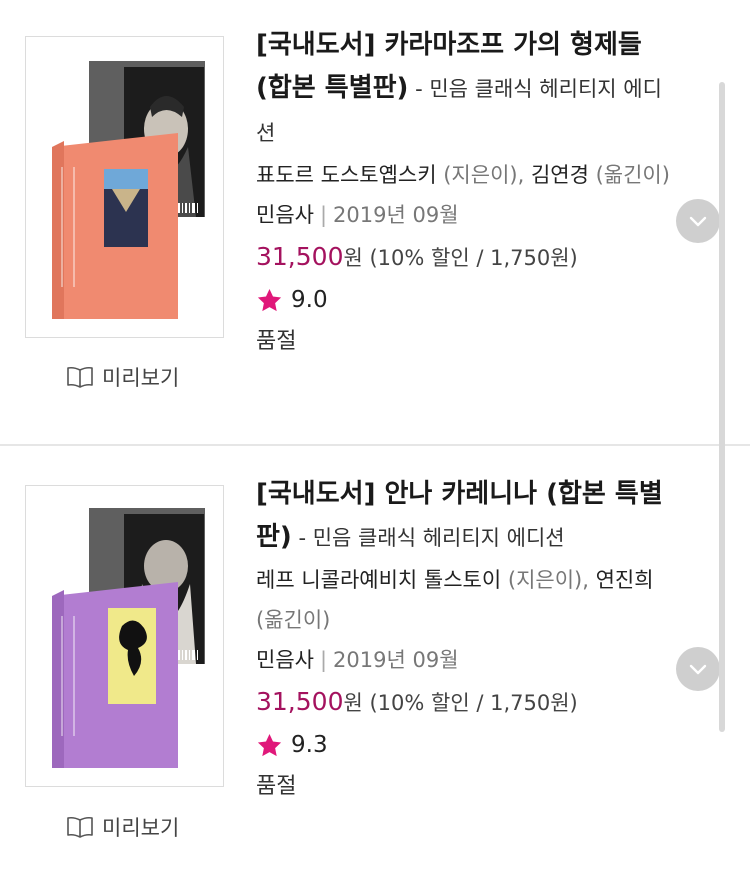 This screenshot has width=750, height=889. What do you see at coordinates (466, 600) in the screenshot?
I see `author-line: 레프 니콜라예비치 톨스토이 (지은이), 연진희 (옮긴이)` at bounding box center [466, 600].